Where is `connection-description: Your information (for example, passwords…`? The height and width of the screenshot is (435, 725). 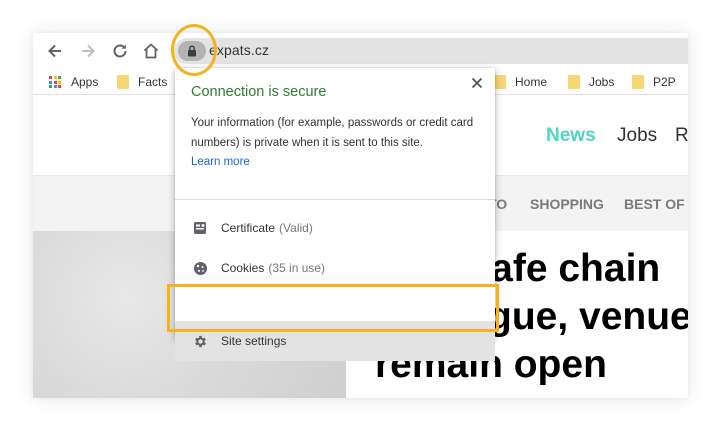
connection-description: Your information (for example, passwords… is located at coordinates (332, 133).